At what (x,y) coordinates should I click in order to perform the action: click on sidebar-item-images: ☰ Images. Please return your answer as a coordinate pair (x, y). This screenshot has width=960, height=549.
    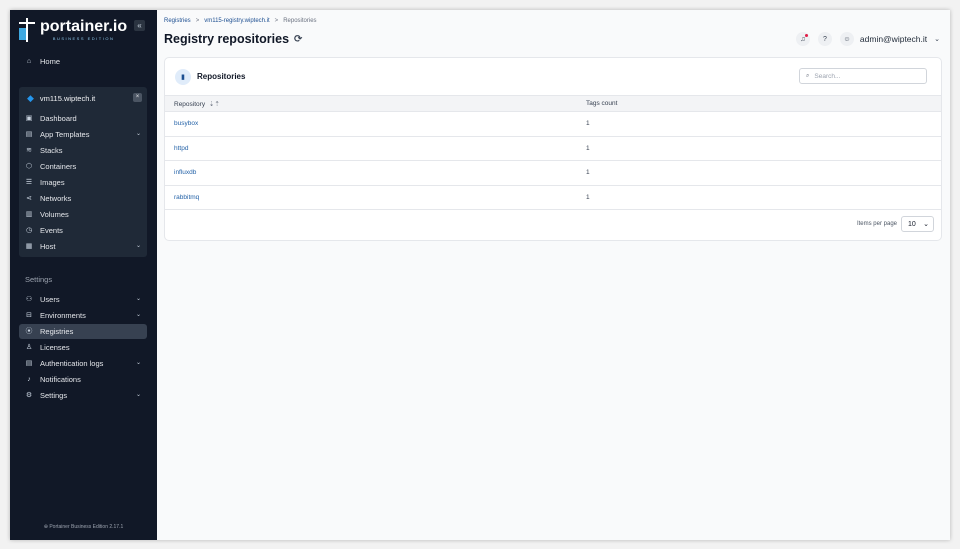
    Looking at the image, I should click on (83, 182).